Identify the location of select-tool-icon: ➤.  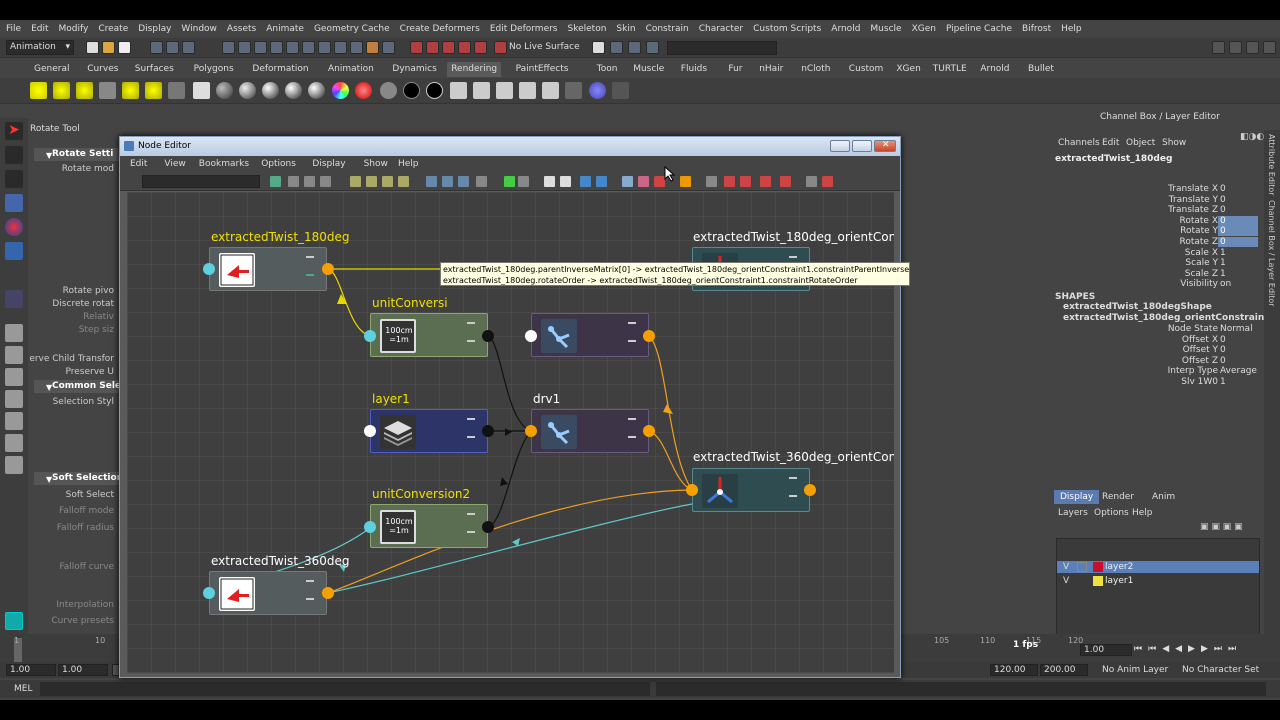
(14, 131).